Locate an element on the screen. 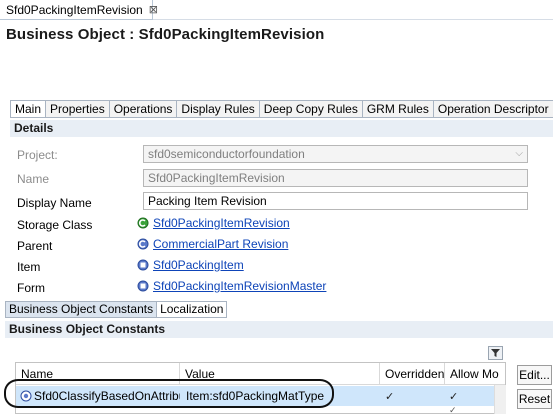  table-scrollbar is located at coordinates (500, 399).